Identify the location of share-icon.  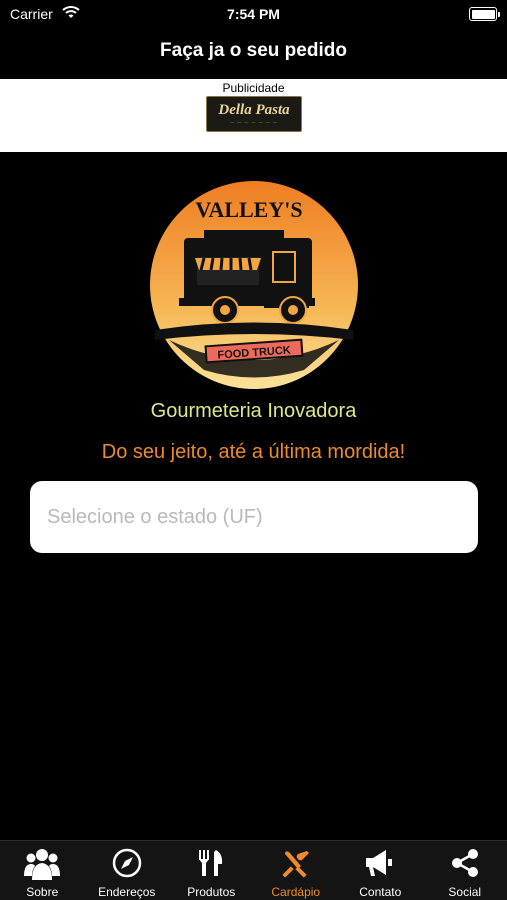
(464, 863).